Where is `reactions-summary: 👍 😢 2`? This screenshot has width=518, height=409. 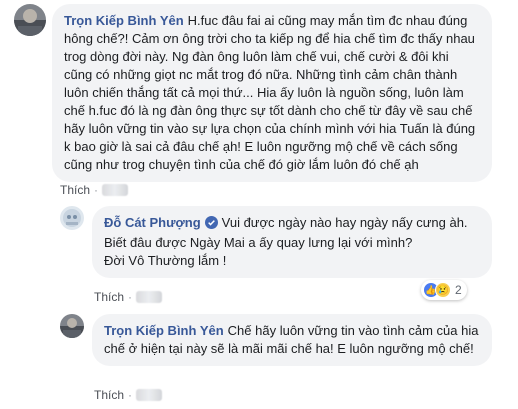 reactions-summary: 👍 😢 2 is located at coordinates (444, 290).